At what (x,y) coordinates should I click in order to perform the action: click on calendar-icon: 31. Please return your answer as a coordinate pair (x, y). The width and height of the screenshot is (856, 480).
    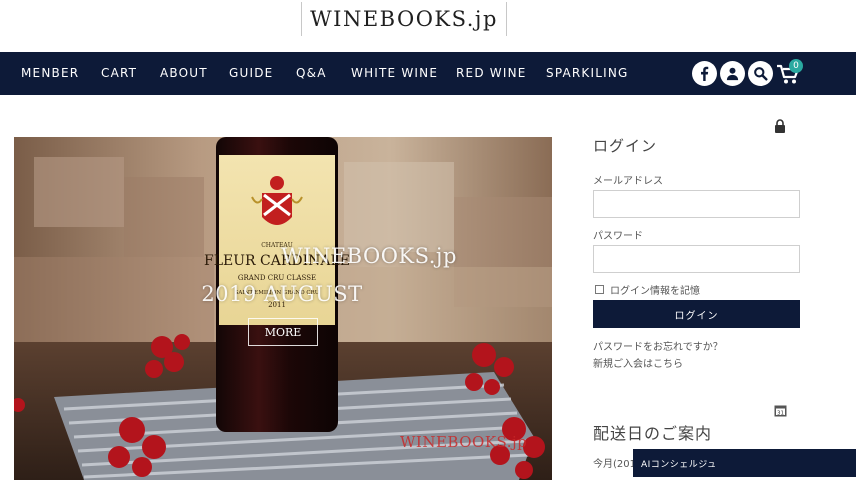
    Looking at the image, I should click on (780, 411).